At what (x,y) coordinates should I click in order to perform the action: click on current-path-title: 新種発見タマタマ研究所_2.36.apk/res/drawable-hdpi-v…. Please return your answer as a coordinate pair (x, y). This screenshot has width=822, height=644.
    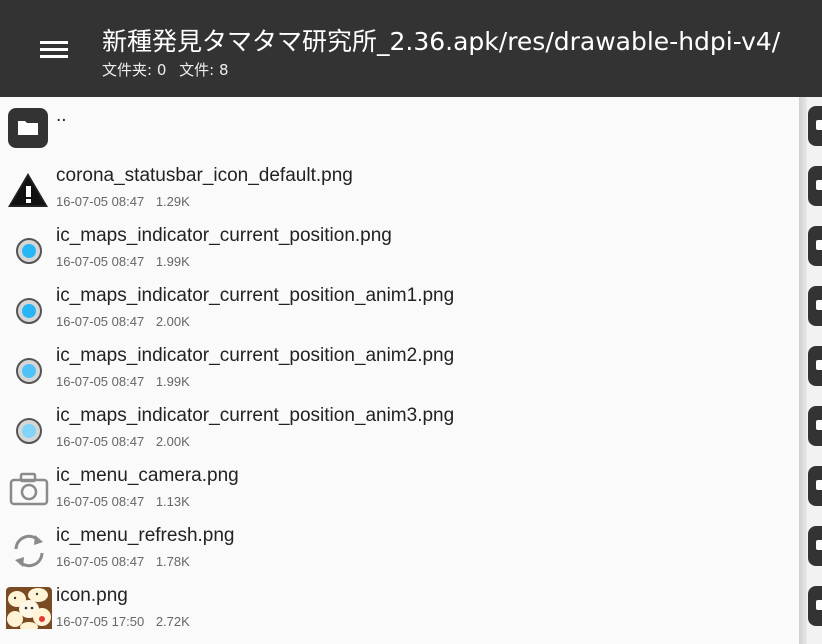
    Looking at the image, I should click on (441, 41).